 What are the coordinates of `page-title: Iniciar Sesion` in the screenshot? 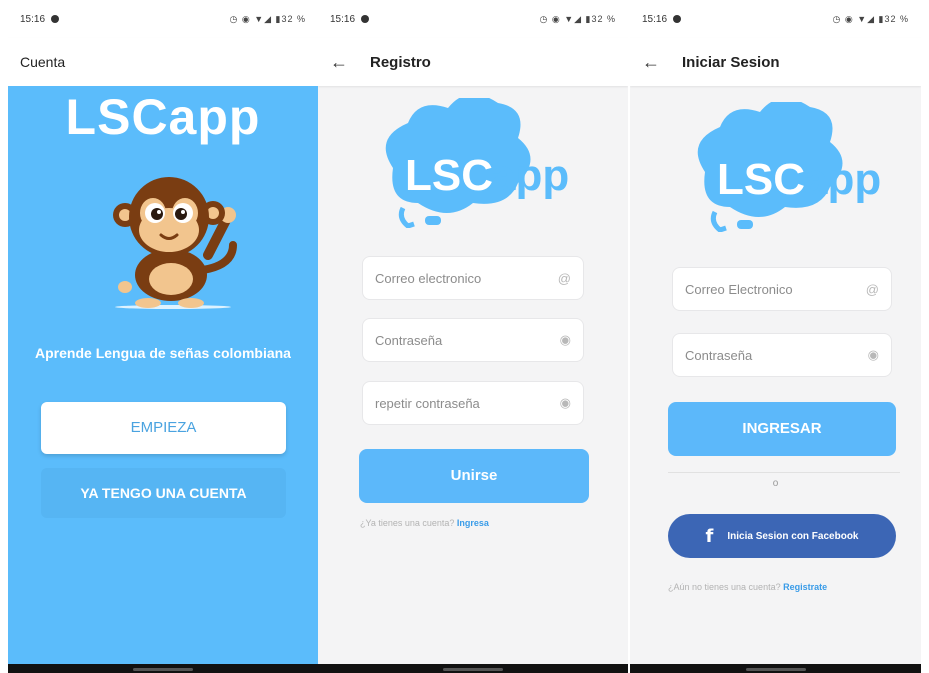 It's located at (731, 62).